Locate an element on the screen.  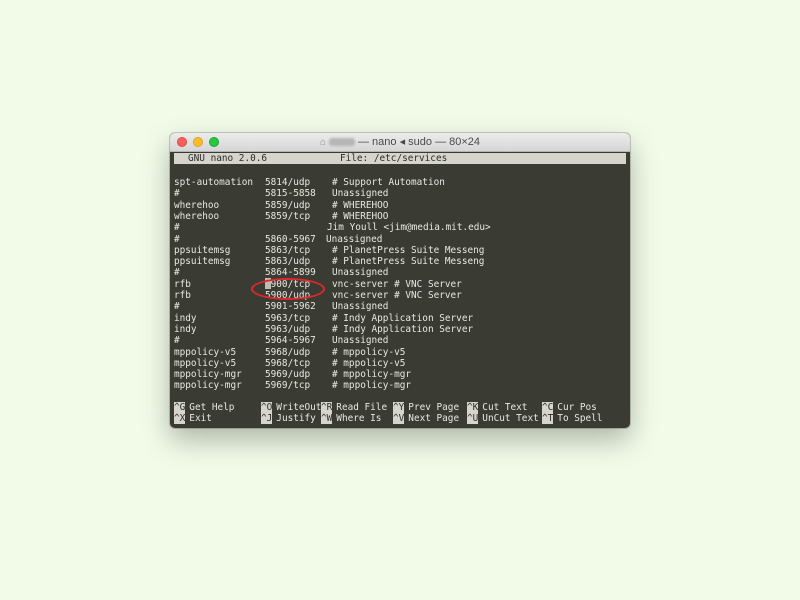
service-description: Jim Youll <jim@media.mit.edu> is located at coordinates (409, 228).